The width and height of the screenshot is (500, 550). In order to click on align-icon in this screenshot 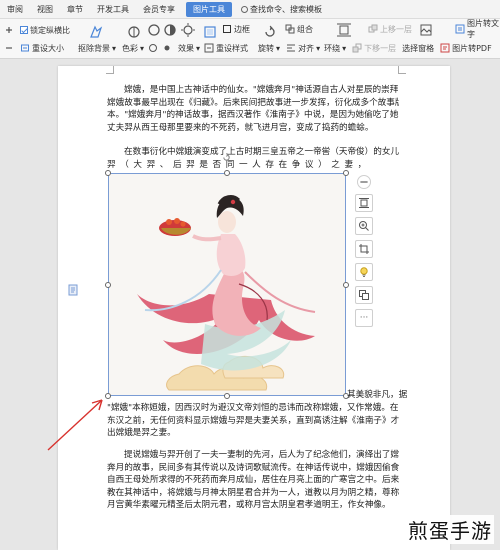, I will do `click(291, 48)`.